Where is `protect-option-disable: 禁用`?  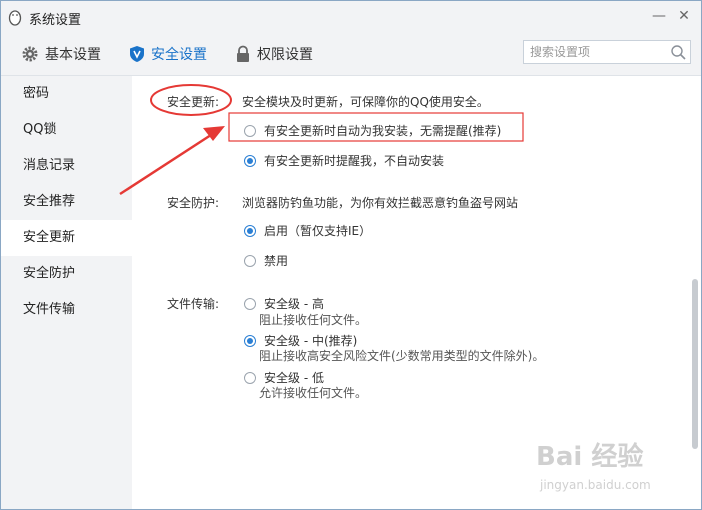
protect-option-disable: 禁用 is located at coordinates (266, 260).